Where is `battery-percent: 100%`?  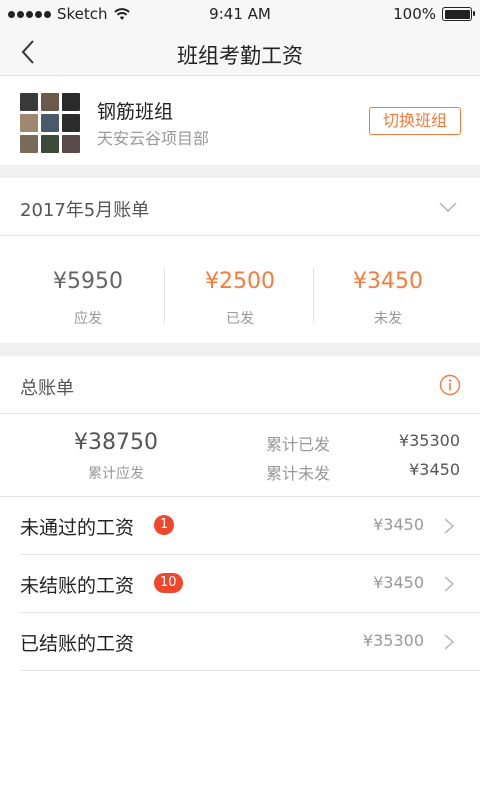 battery-percent: 100% is located at coordinates (414, 14).